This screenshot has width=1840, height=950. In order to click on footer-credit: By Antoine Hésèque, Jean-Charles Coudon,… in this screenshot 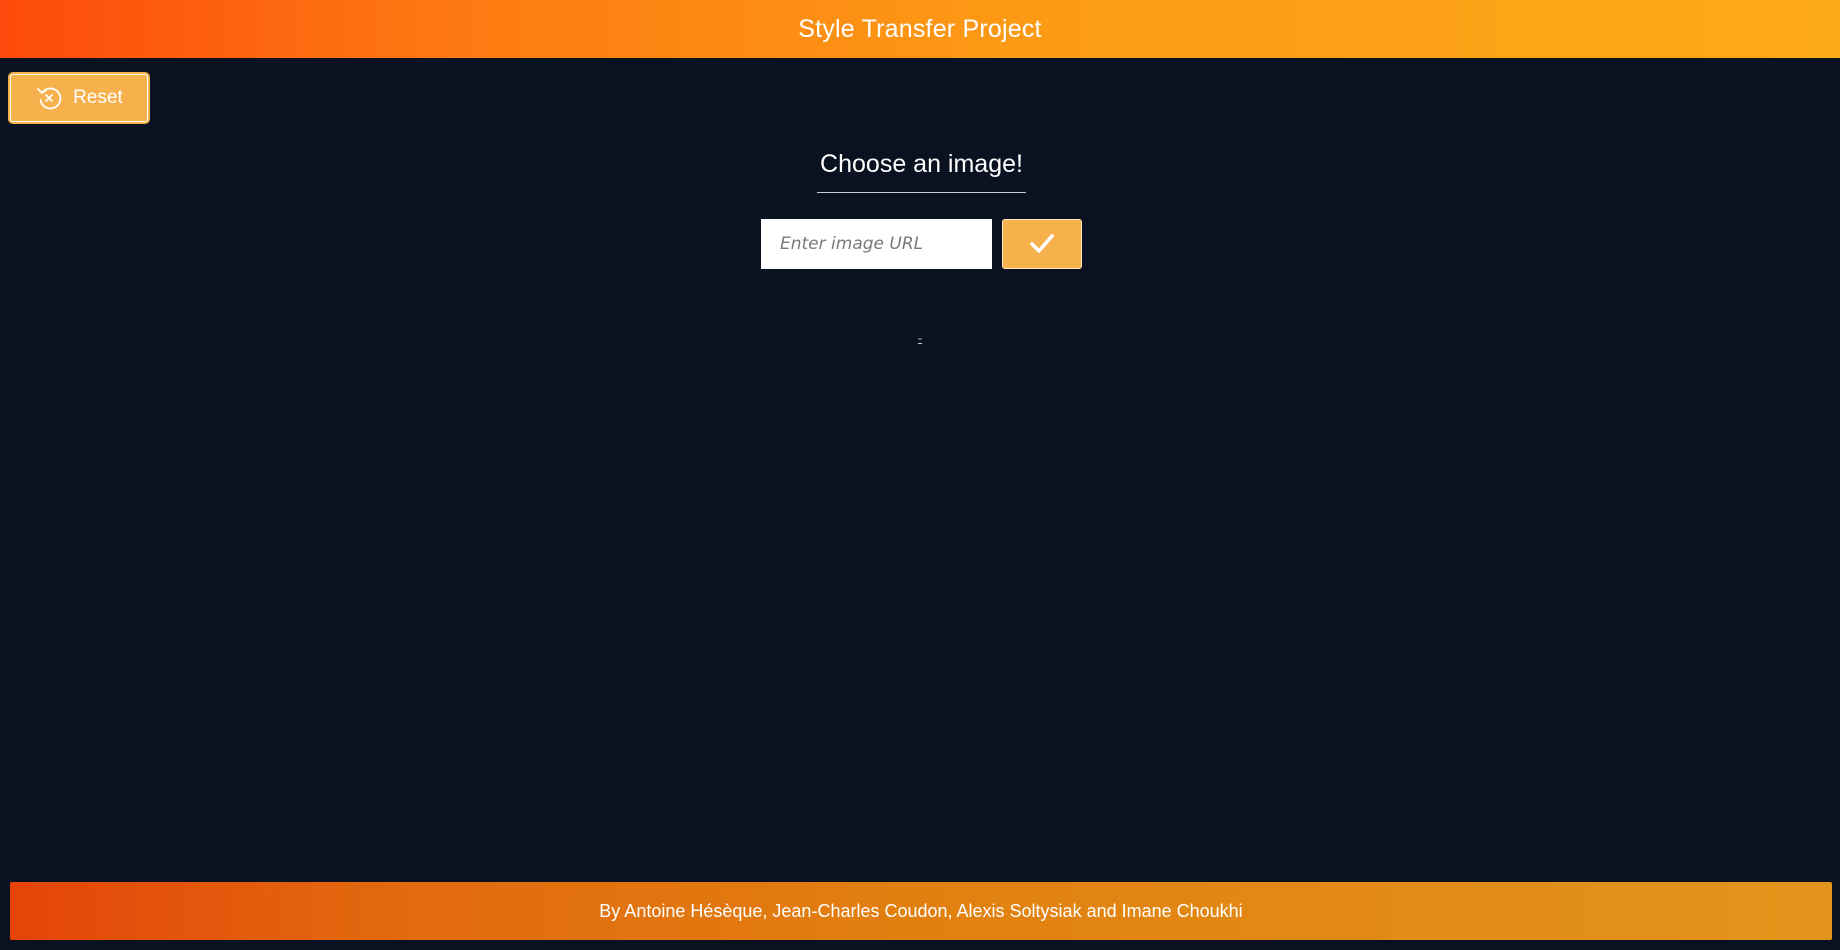, I will do `click(921, 910)`.